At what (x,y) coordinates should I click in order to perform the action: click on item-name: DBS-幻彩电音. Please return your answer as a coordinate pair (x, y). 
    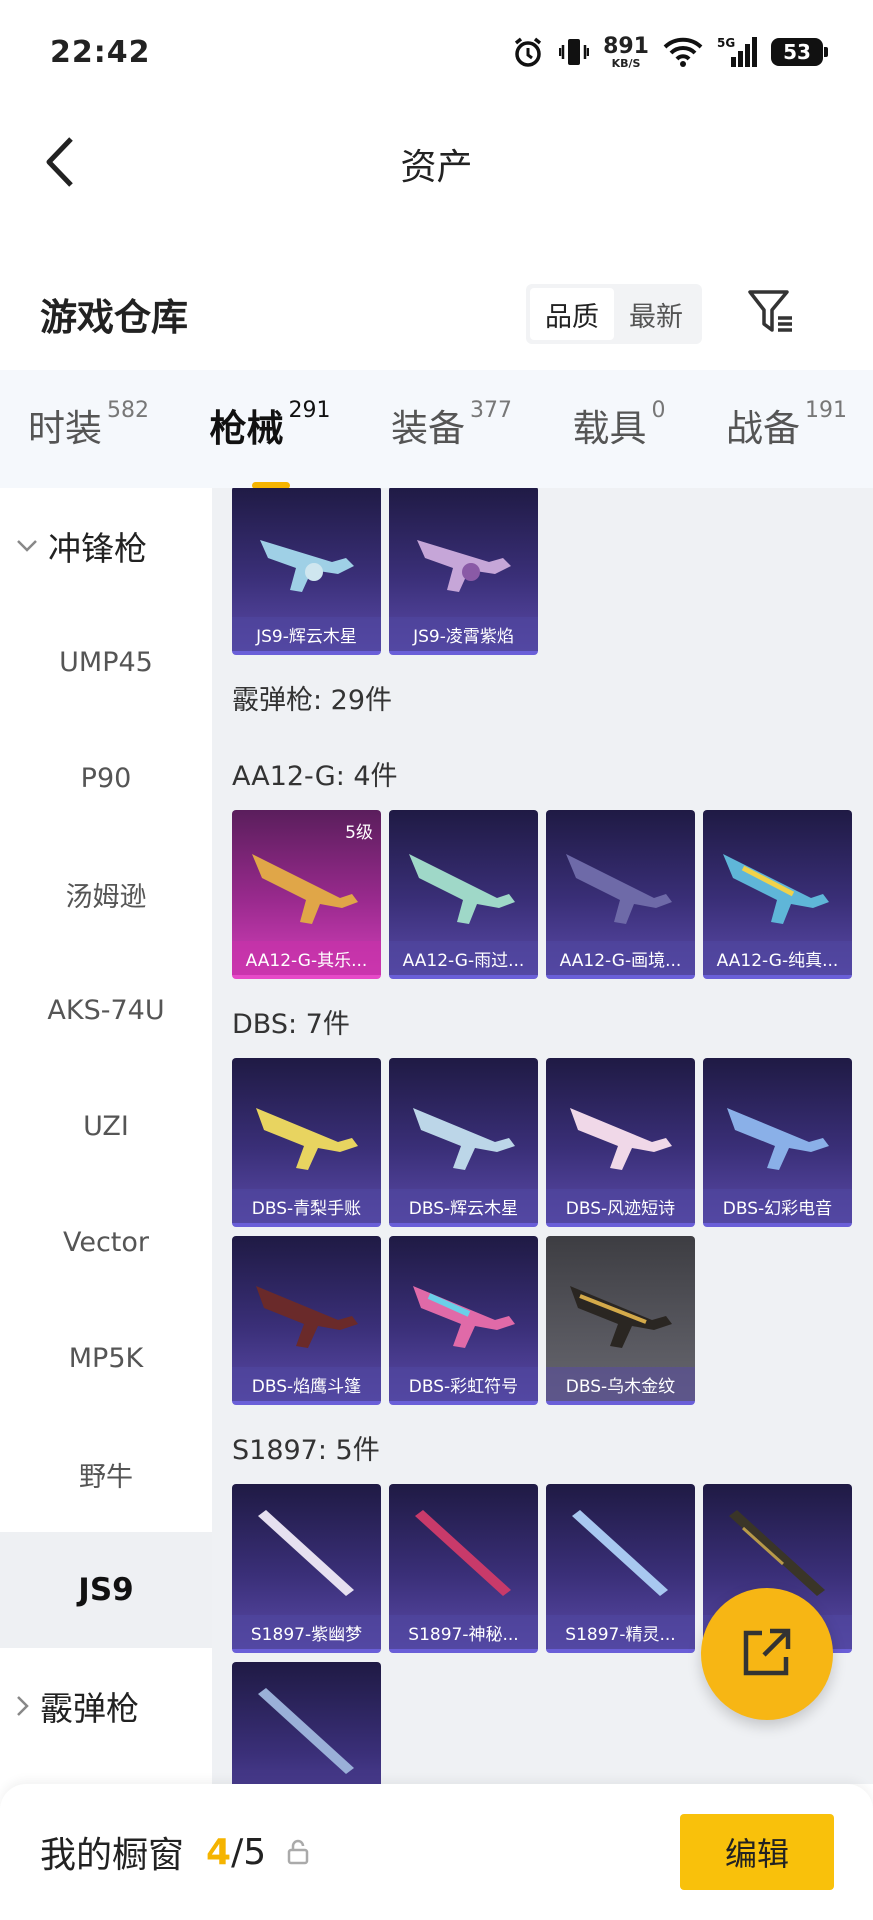
    Looking at the image, I should click on (777, 1206).